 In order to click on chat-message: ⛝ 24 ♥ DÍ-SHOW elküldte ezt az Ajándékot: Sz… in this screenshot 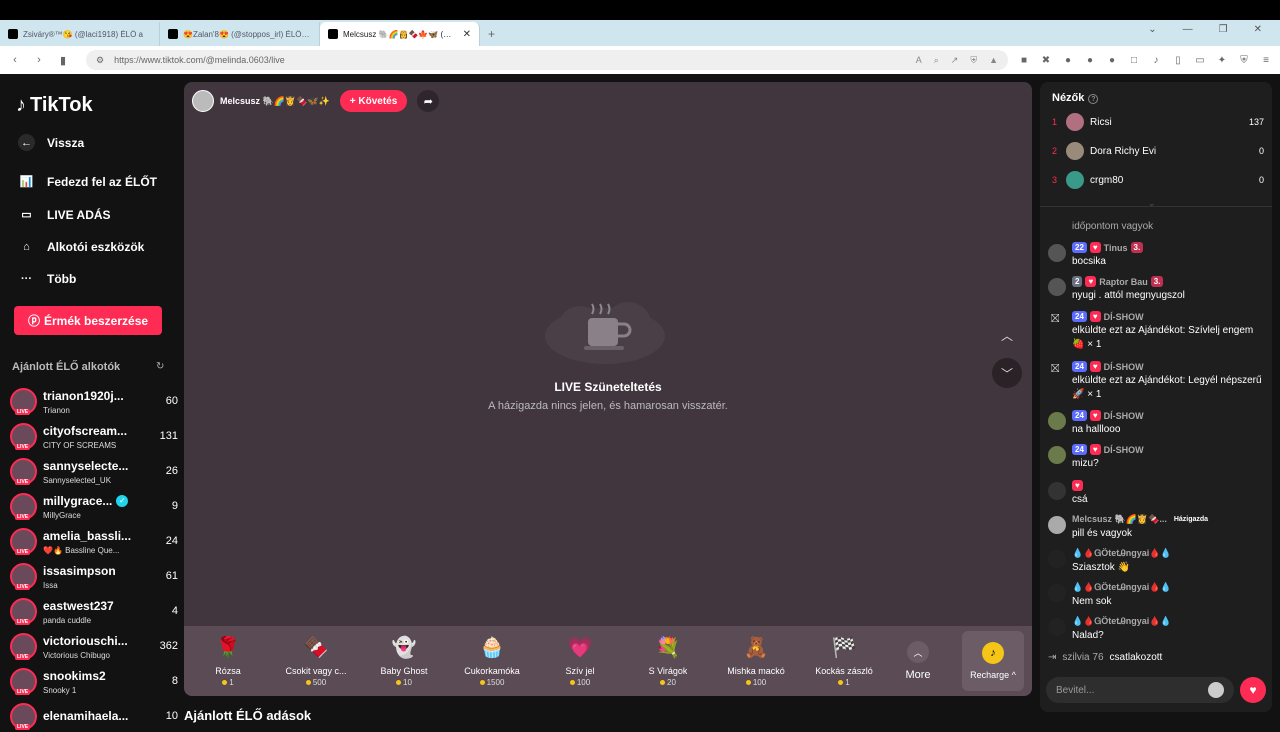, I will do `click(1158, 331)`.